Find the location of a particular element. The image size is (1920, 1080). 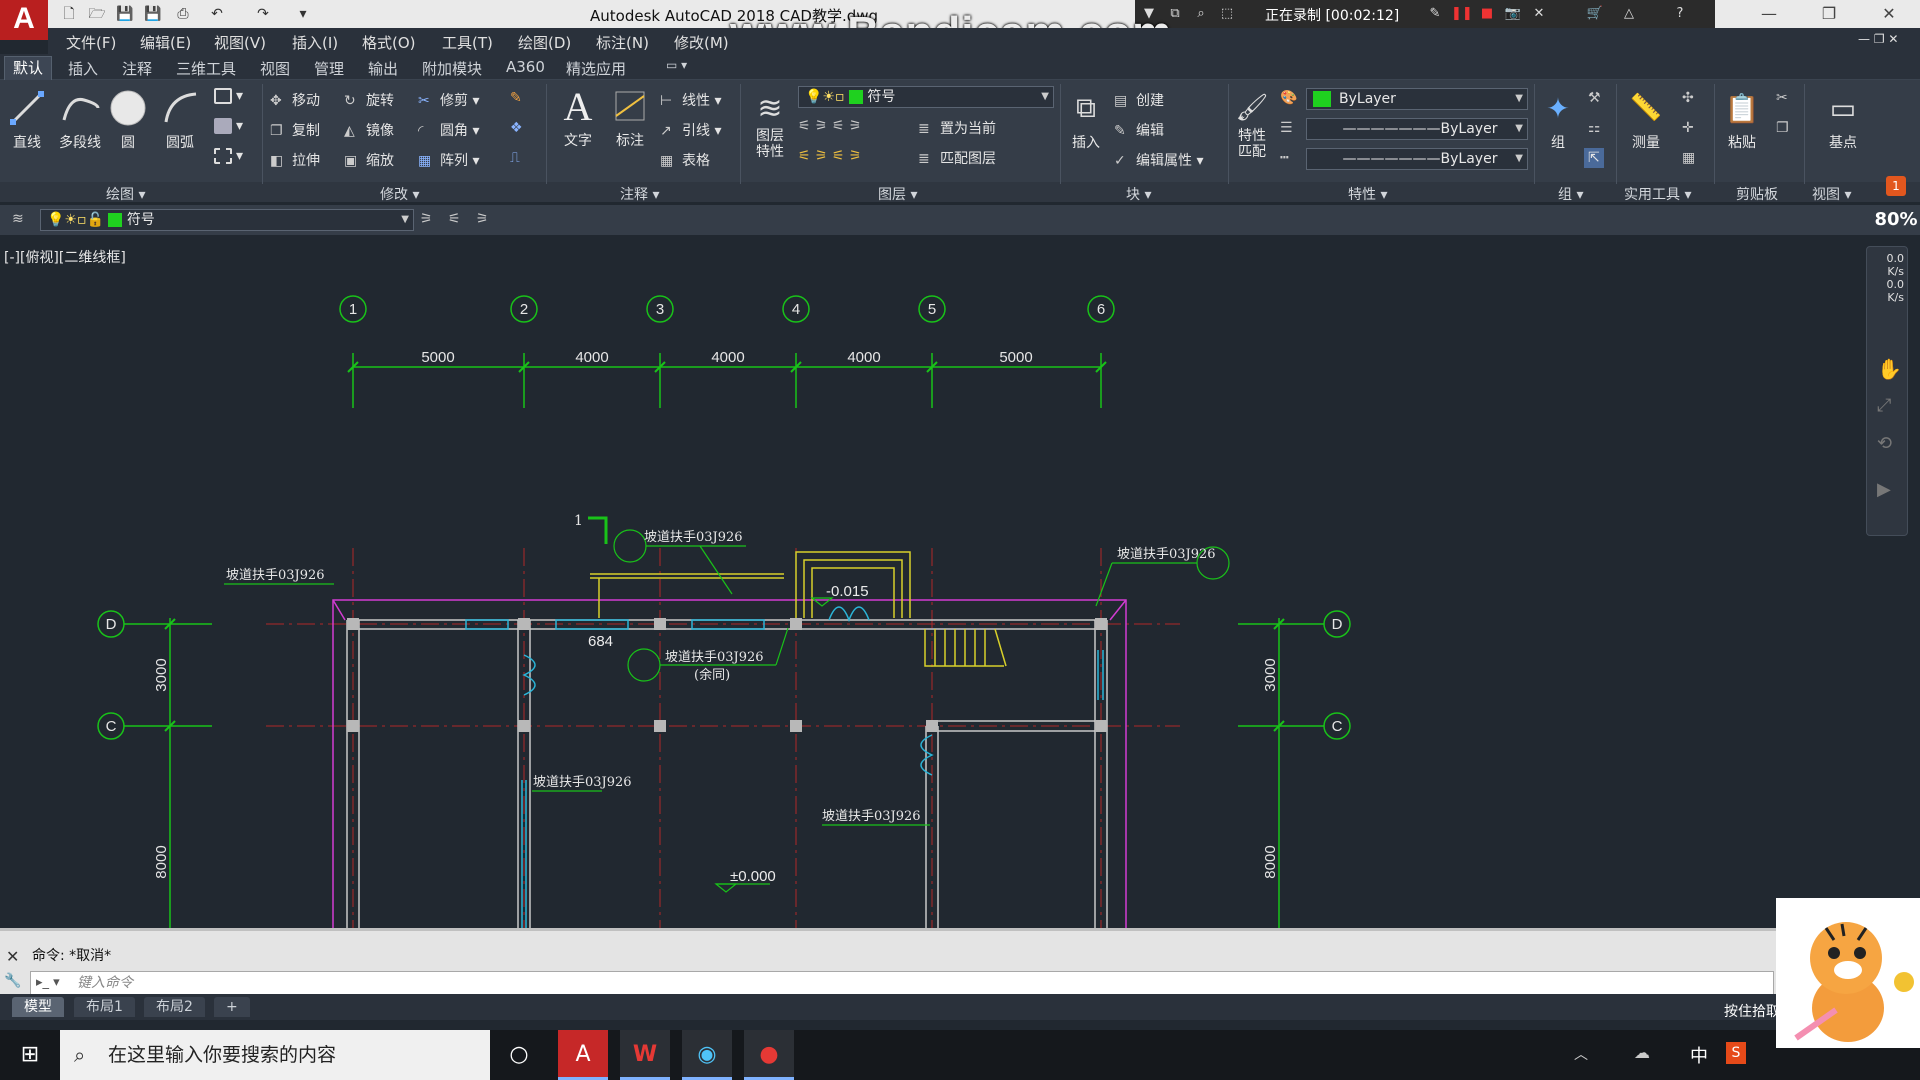

menu-format: 格式(O) is located at coordinates (389, 42).